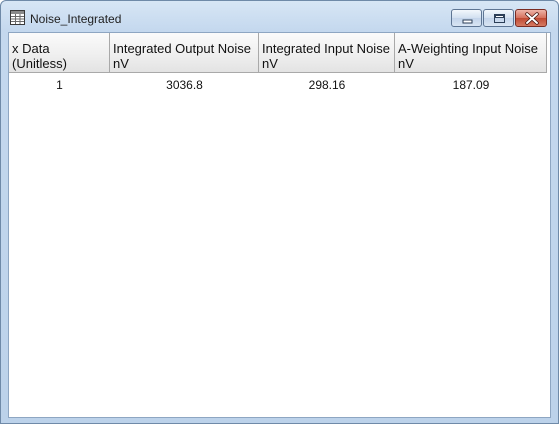 The height and width of the screenshot is (424, 559). I want to click on maximize-button, so click(498, 18).